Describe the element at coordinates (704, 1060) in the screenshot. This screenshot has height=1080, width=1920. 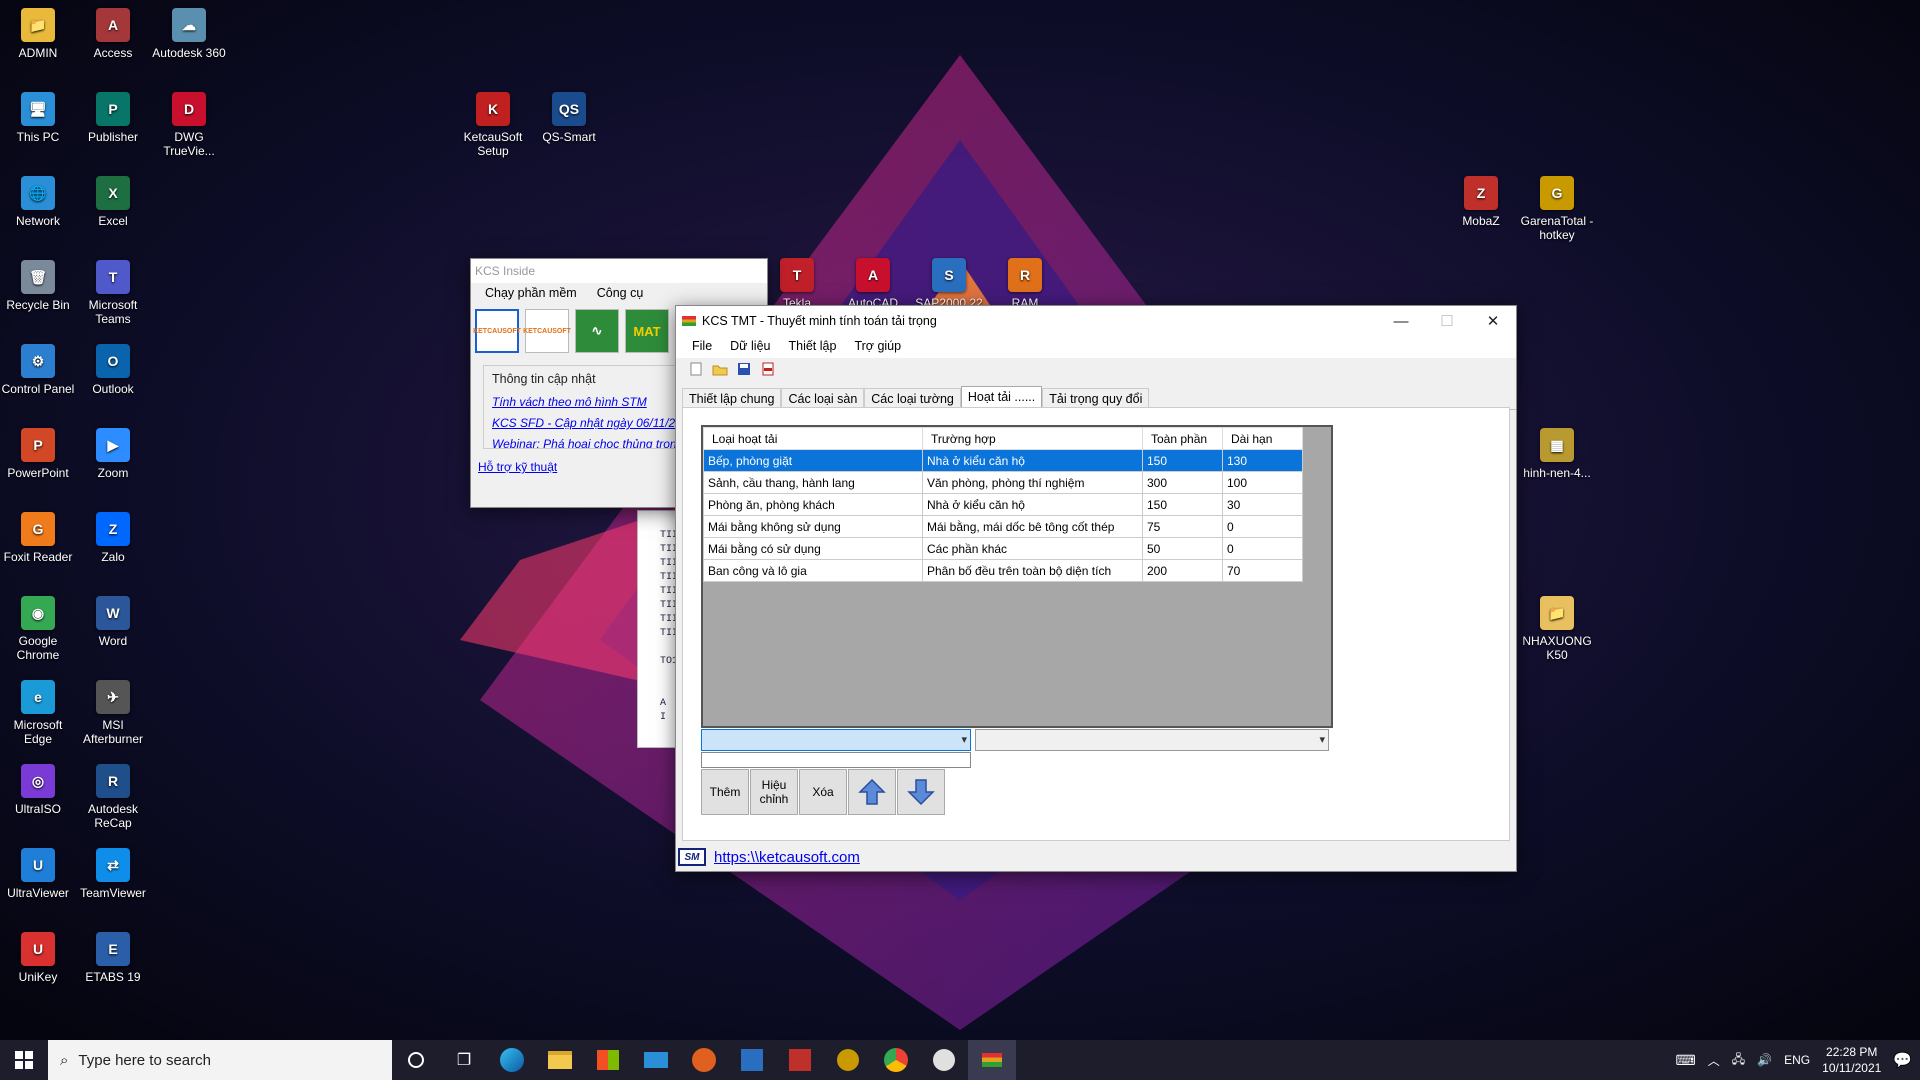
I see `taskbar-app-red` at that location.